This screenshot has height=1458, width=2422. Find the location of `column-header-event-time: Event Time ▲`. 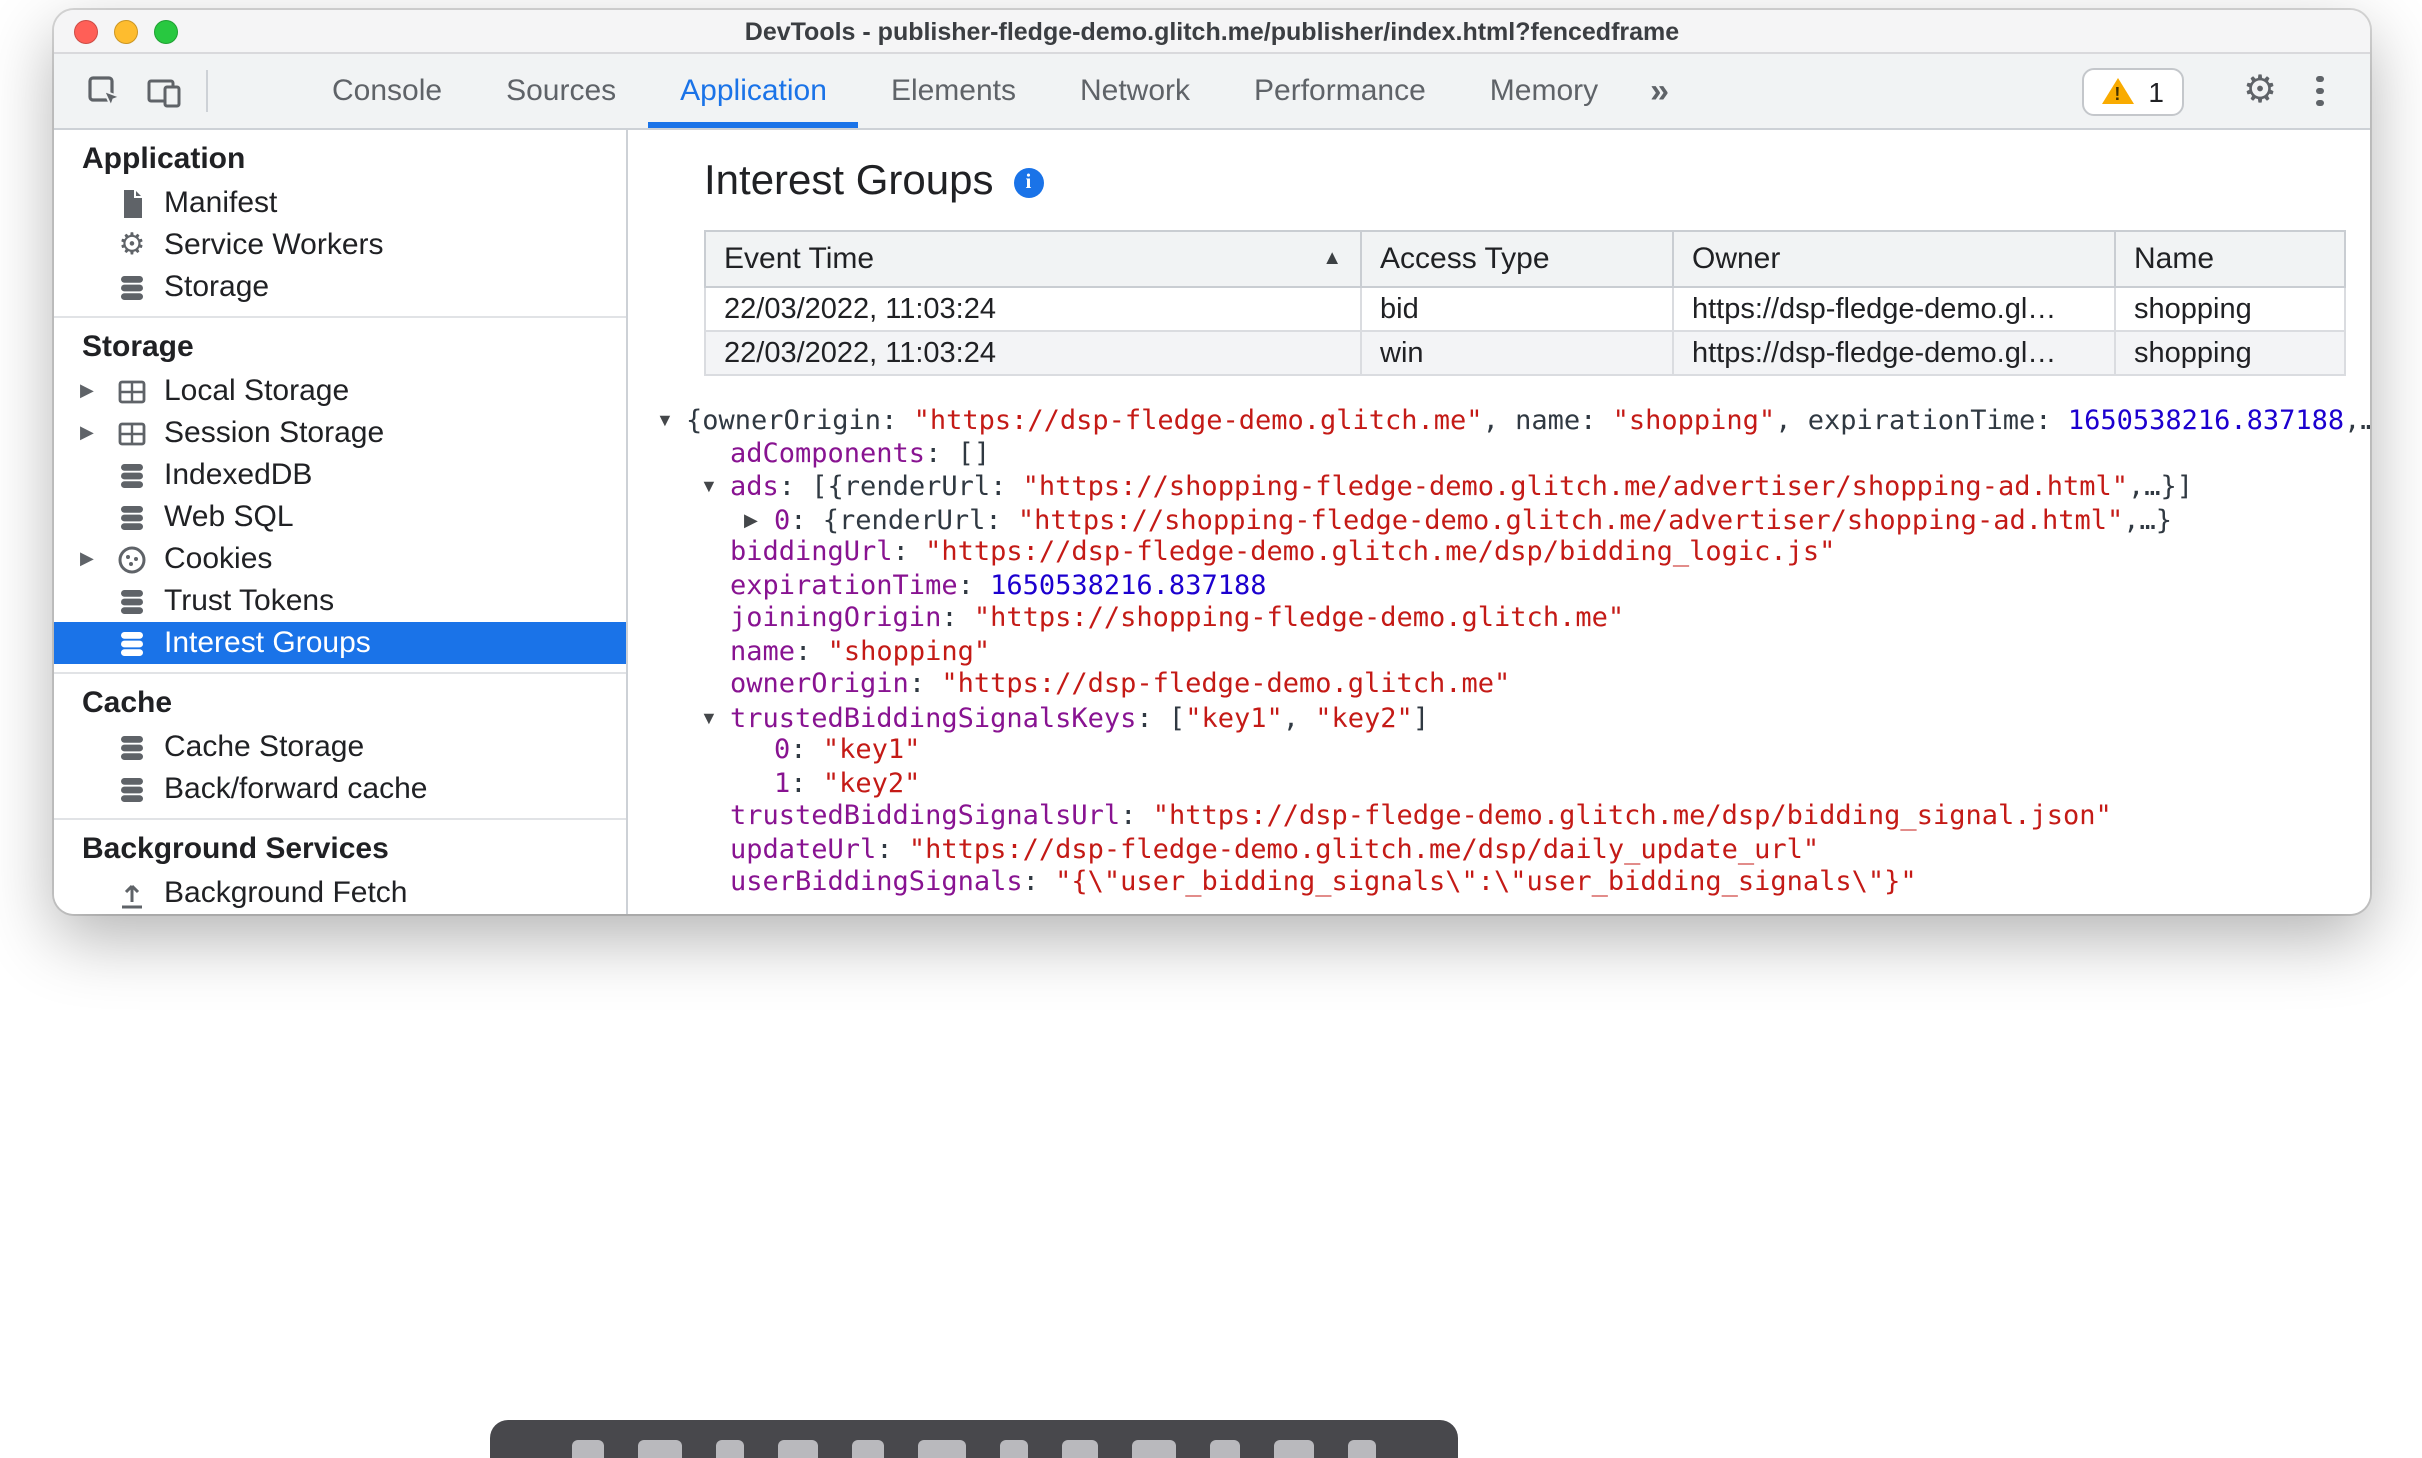

column-header-event-time: Event Time ▲ is located at coordinates (1033, 259).